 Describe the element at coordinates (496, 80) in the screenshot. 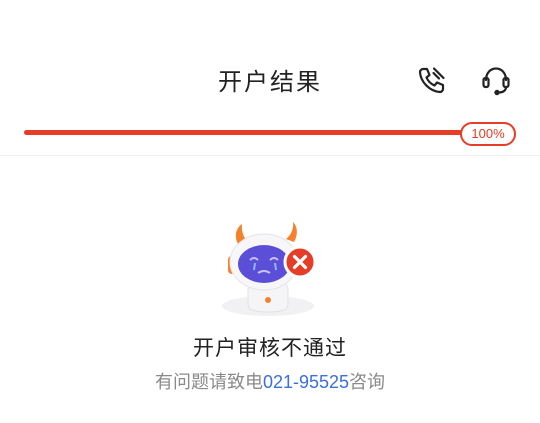

I see `headset-icon` at that location.